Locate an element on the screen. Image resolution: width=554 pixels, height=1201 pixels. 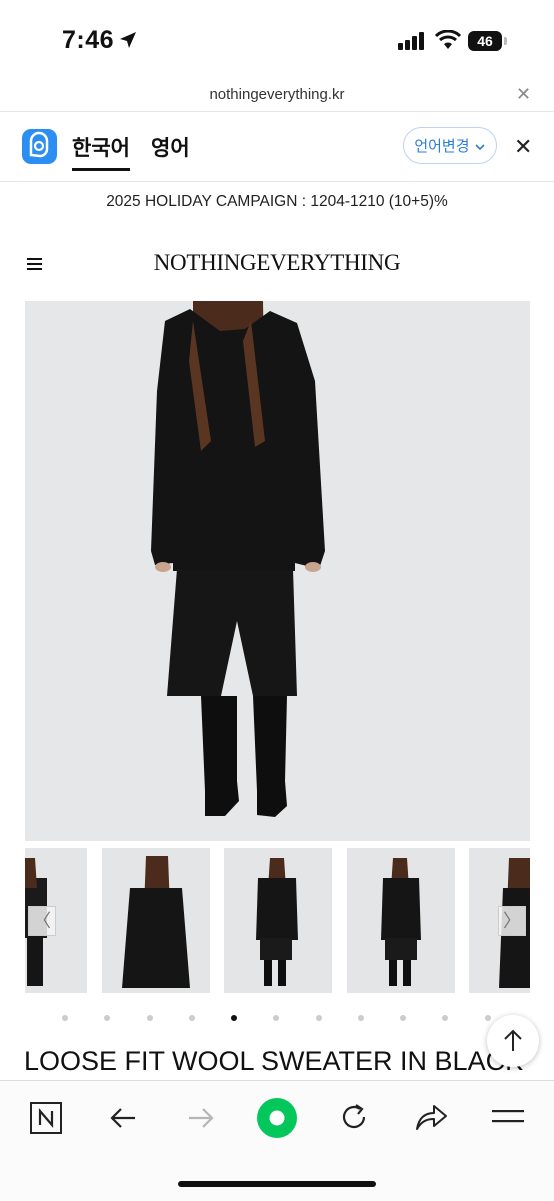
thumbnail-prev-button: 〈 is located at coordinates (42, 921).